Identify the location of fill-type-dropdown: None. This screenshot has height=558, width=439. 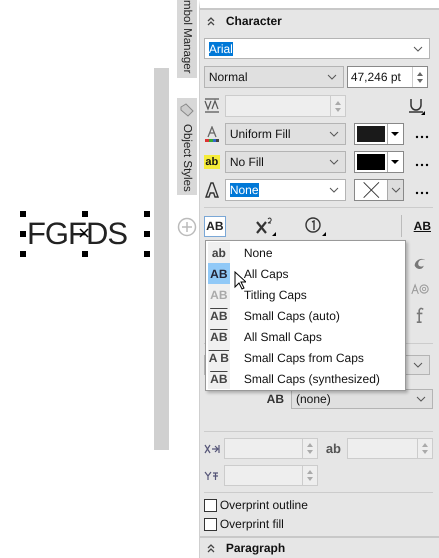
(285, 190).